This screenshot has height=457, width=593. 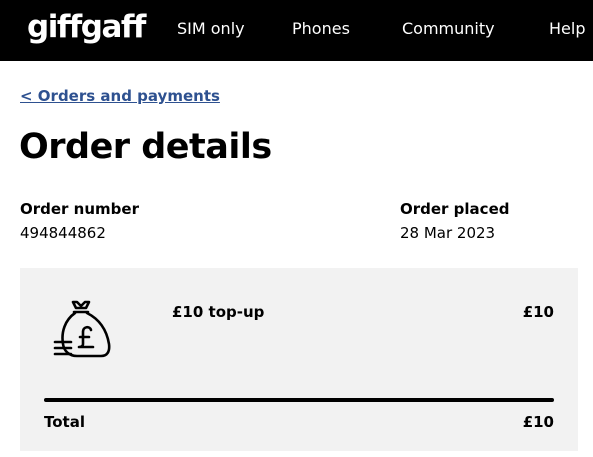 What do you see at coordinates (64, 422) in the screenshot?
I see `total-label: Total` at bounding box center [64, 422].